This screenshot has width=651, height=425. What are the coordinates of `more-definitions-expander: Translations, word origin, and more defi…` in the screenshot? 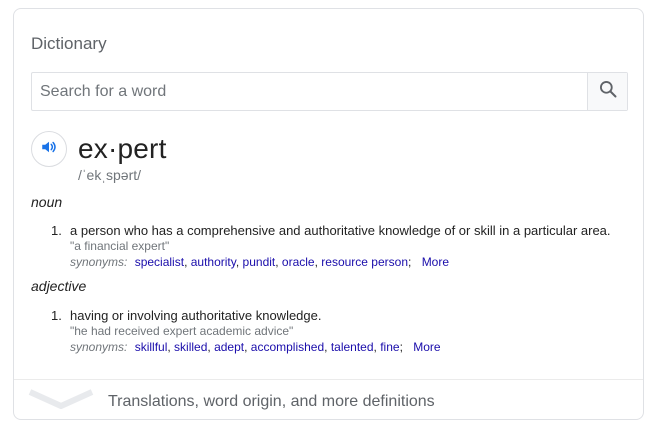 It's located at (328, 400).